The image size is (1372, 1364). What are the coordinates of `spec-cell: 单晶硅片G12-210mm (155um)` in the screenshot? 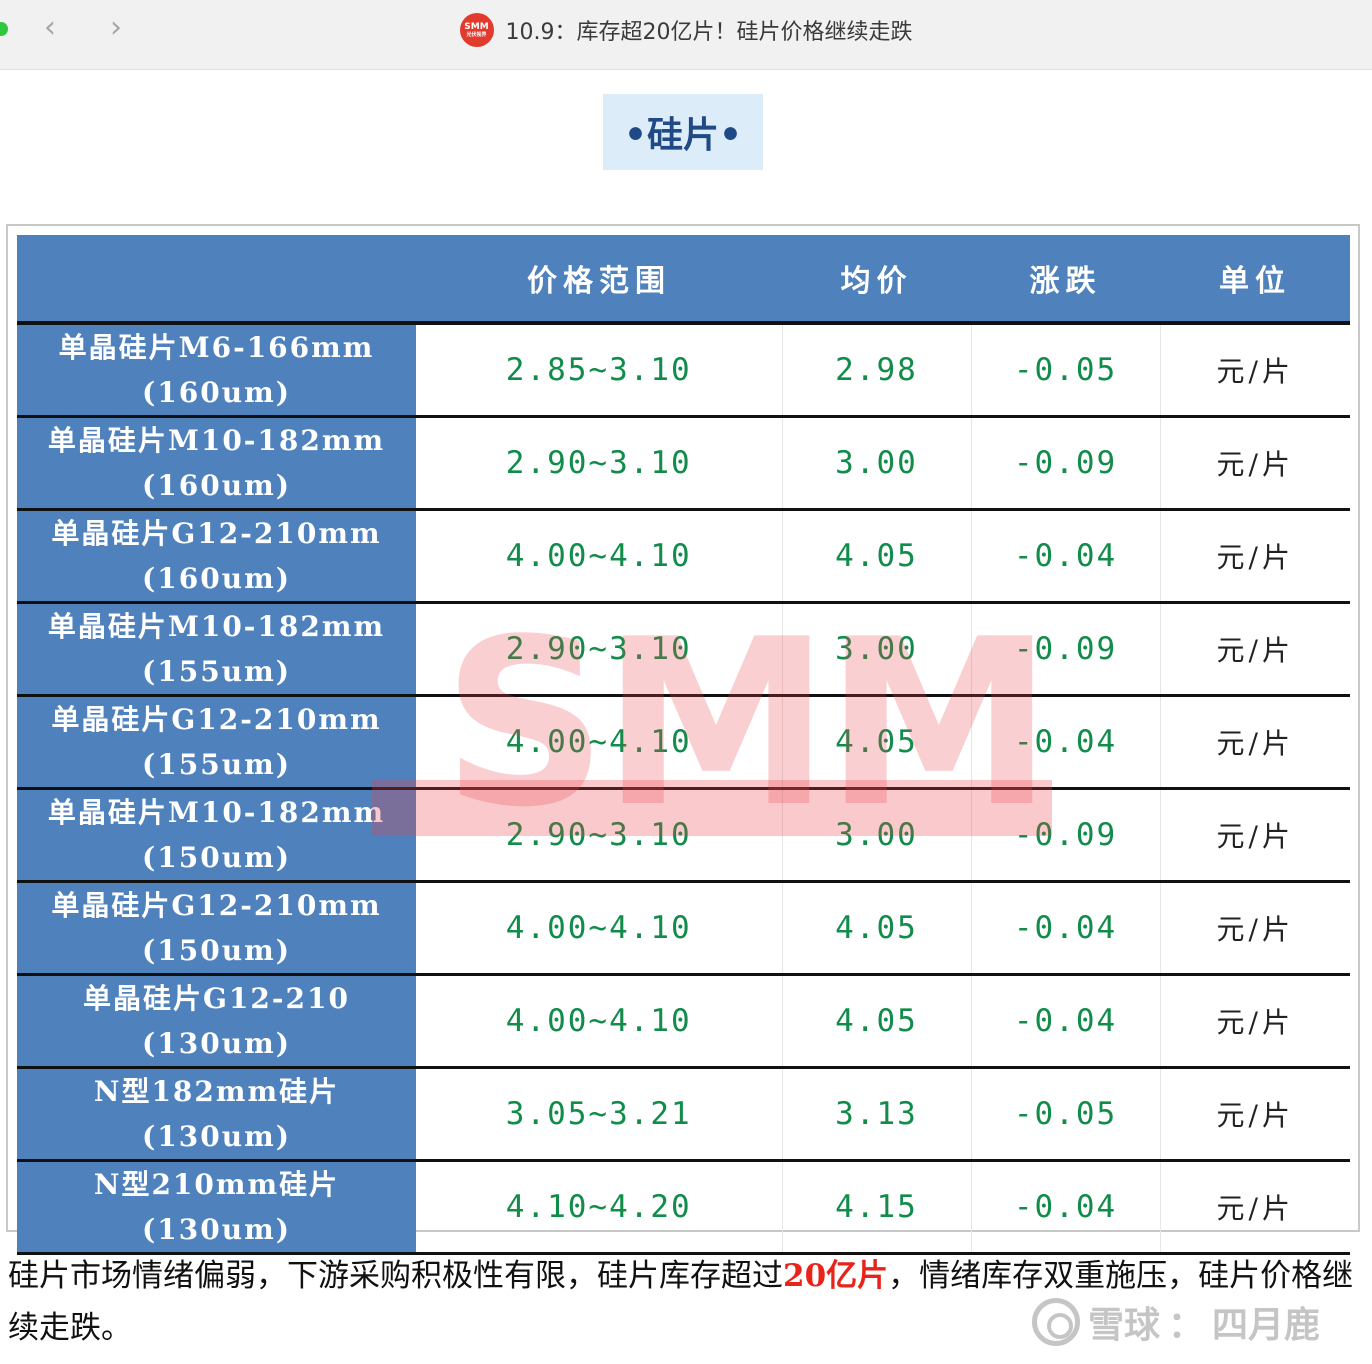 It's located at (216, 742).